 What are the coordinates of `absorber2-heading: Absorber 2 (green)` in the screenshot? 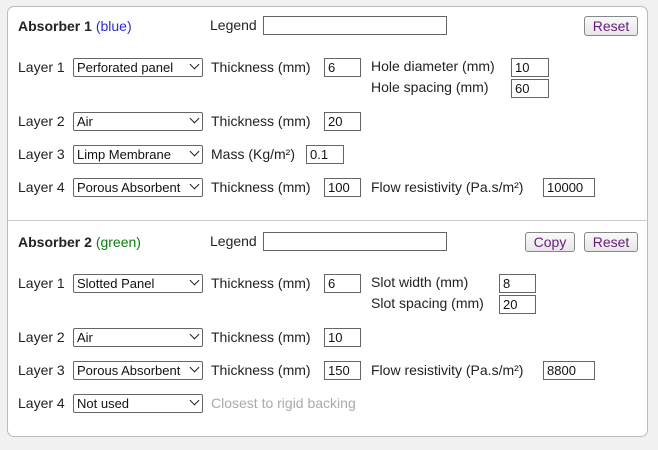 It's located at (79, 242).